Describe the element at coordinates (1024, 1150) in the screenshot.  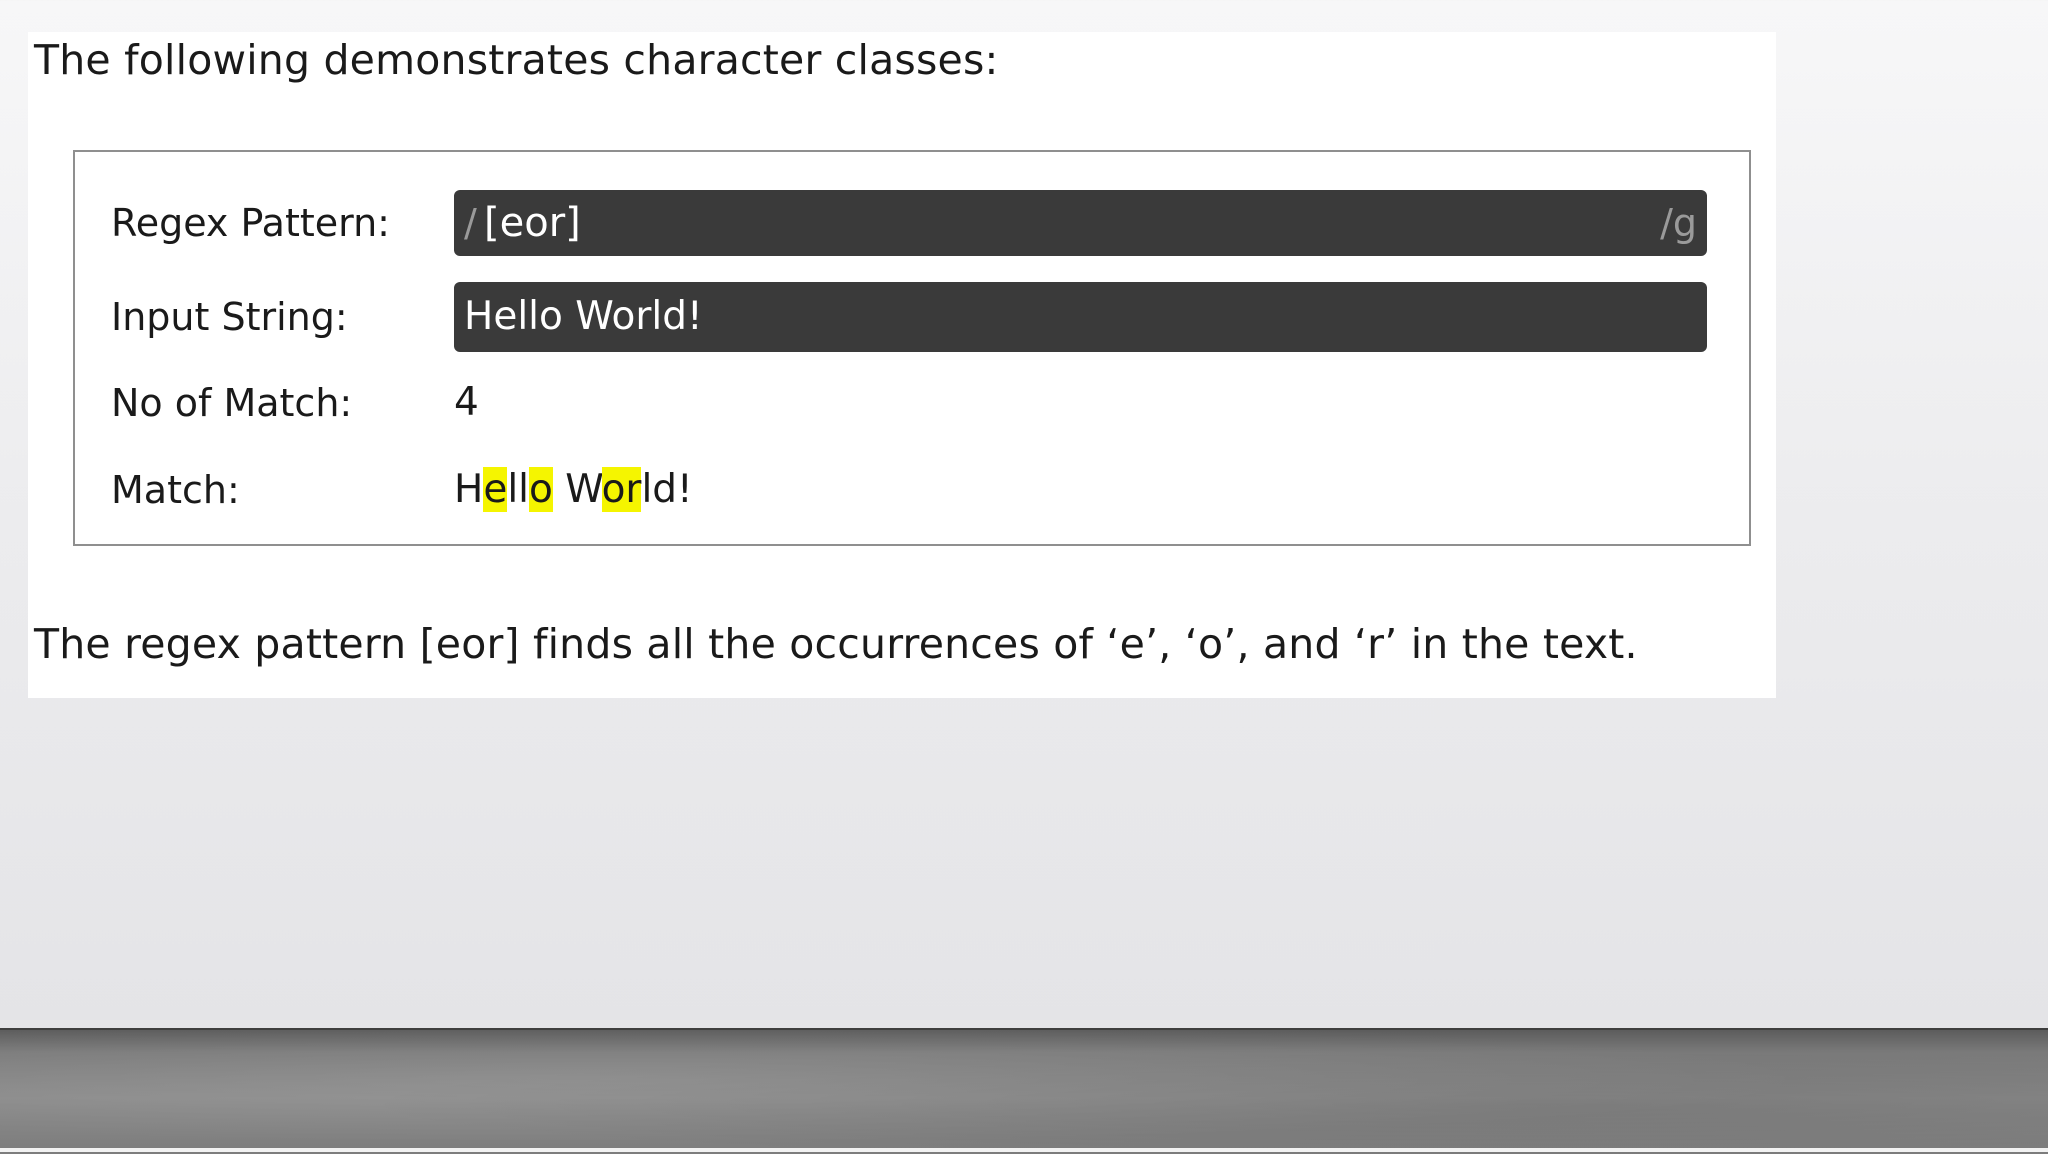
I see `bottom-edge` at that location.